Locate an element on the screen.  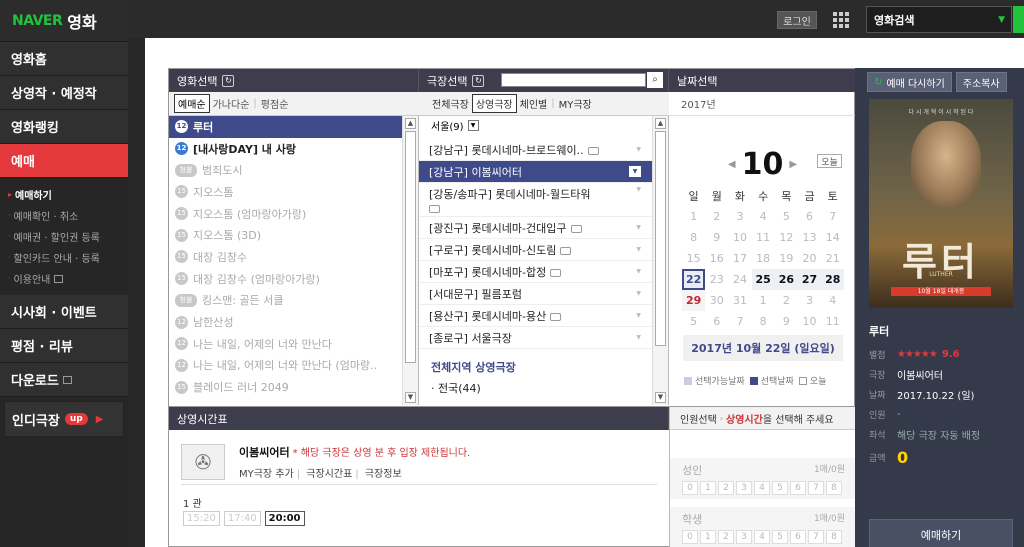
theater-item: [강남구] 이봄씨어터 ▼ is located at coordinates (536, 172).